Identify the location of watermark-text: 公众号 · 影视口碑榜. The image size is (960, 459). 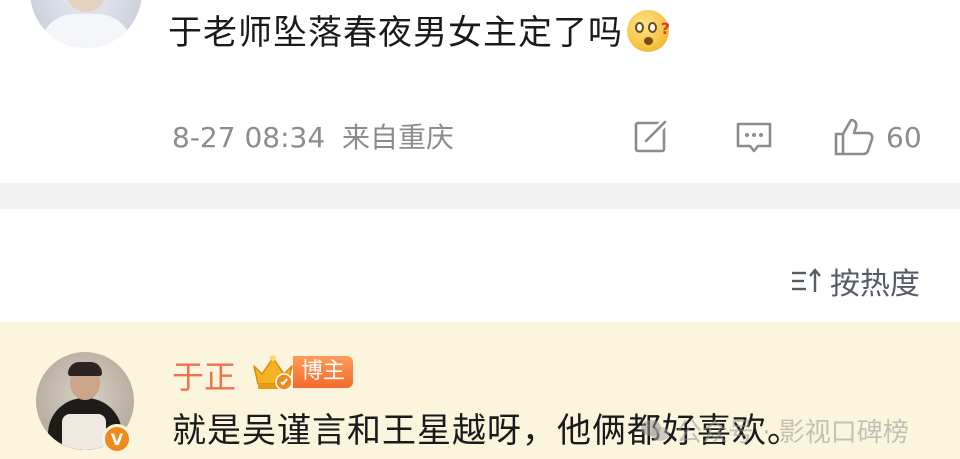
(792, 433).